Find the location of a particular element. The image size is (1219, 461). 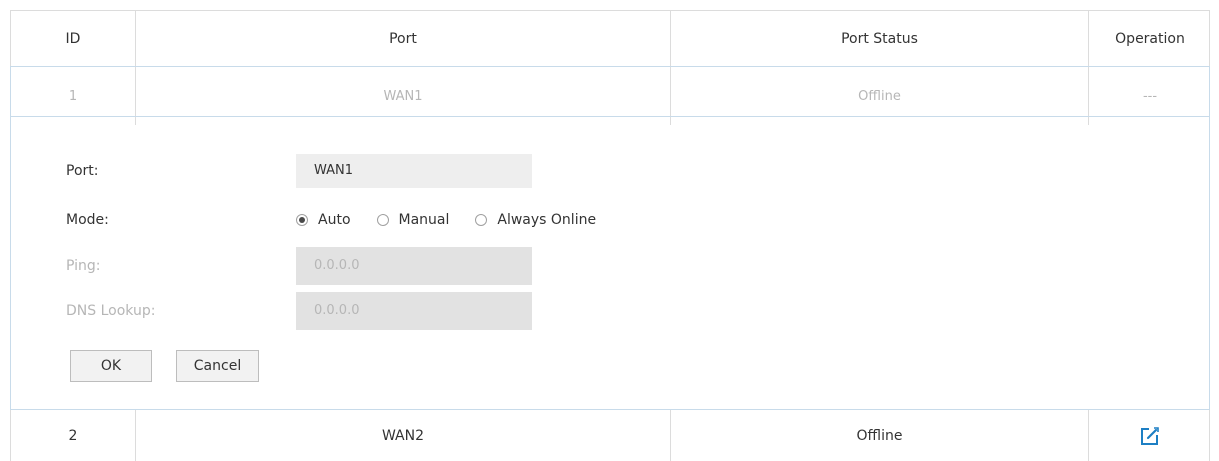

ping-field: 0.0.0.0 is located at coordinates (414, 266).